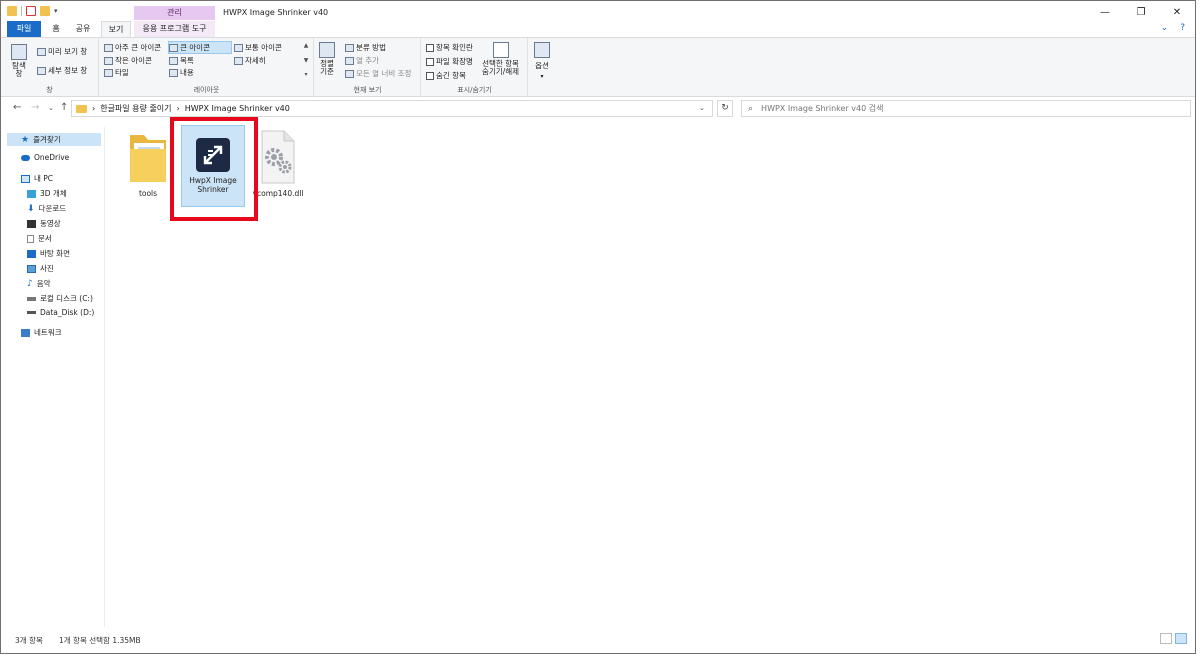  Describe the element at coordinates (349, 60) in the screenshot. I see `add-columns-icon` at that location.